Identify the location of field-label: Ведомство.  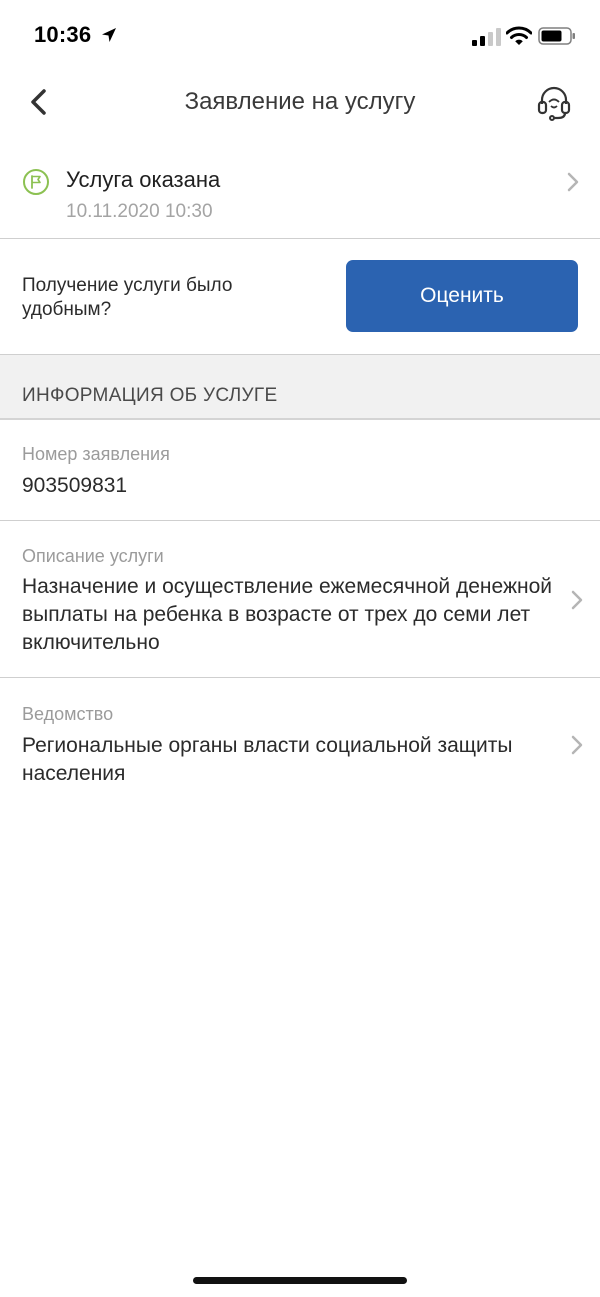
(68, 714).